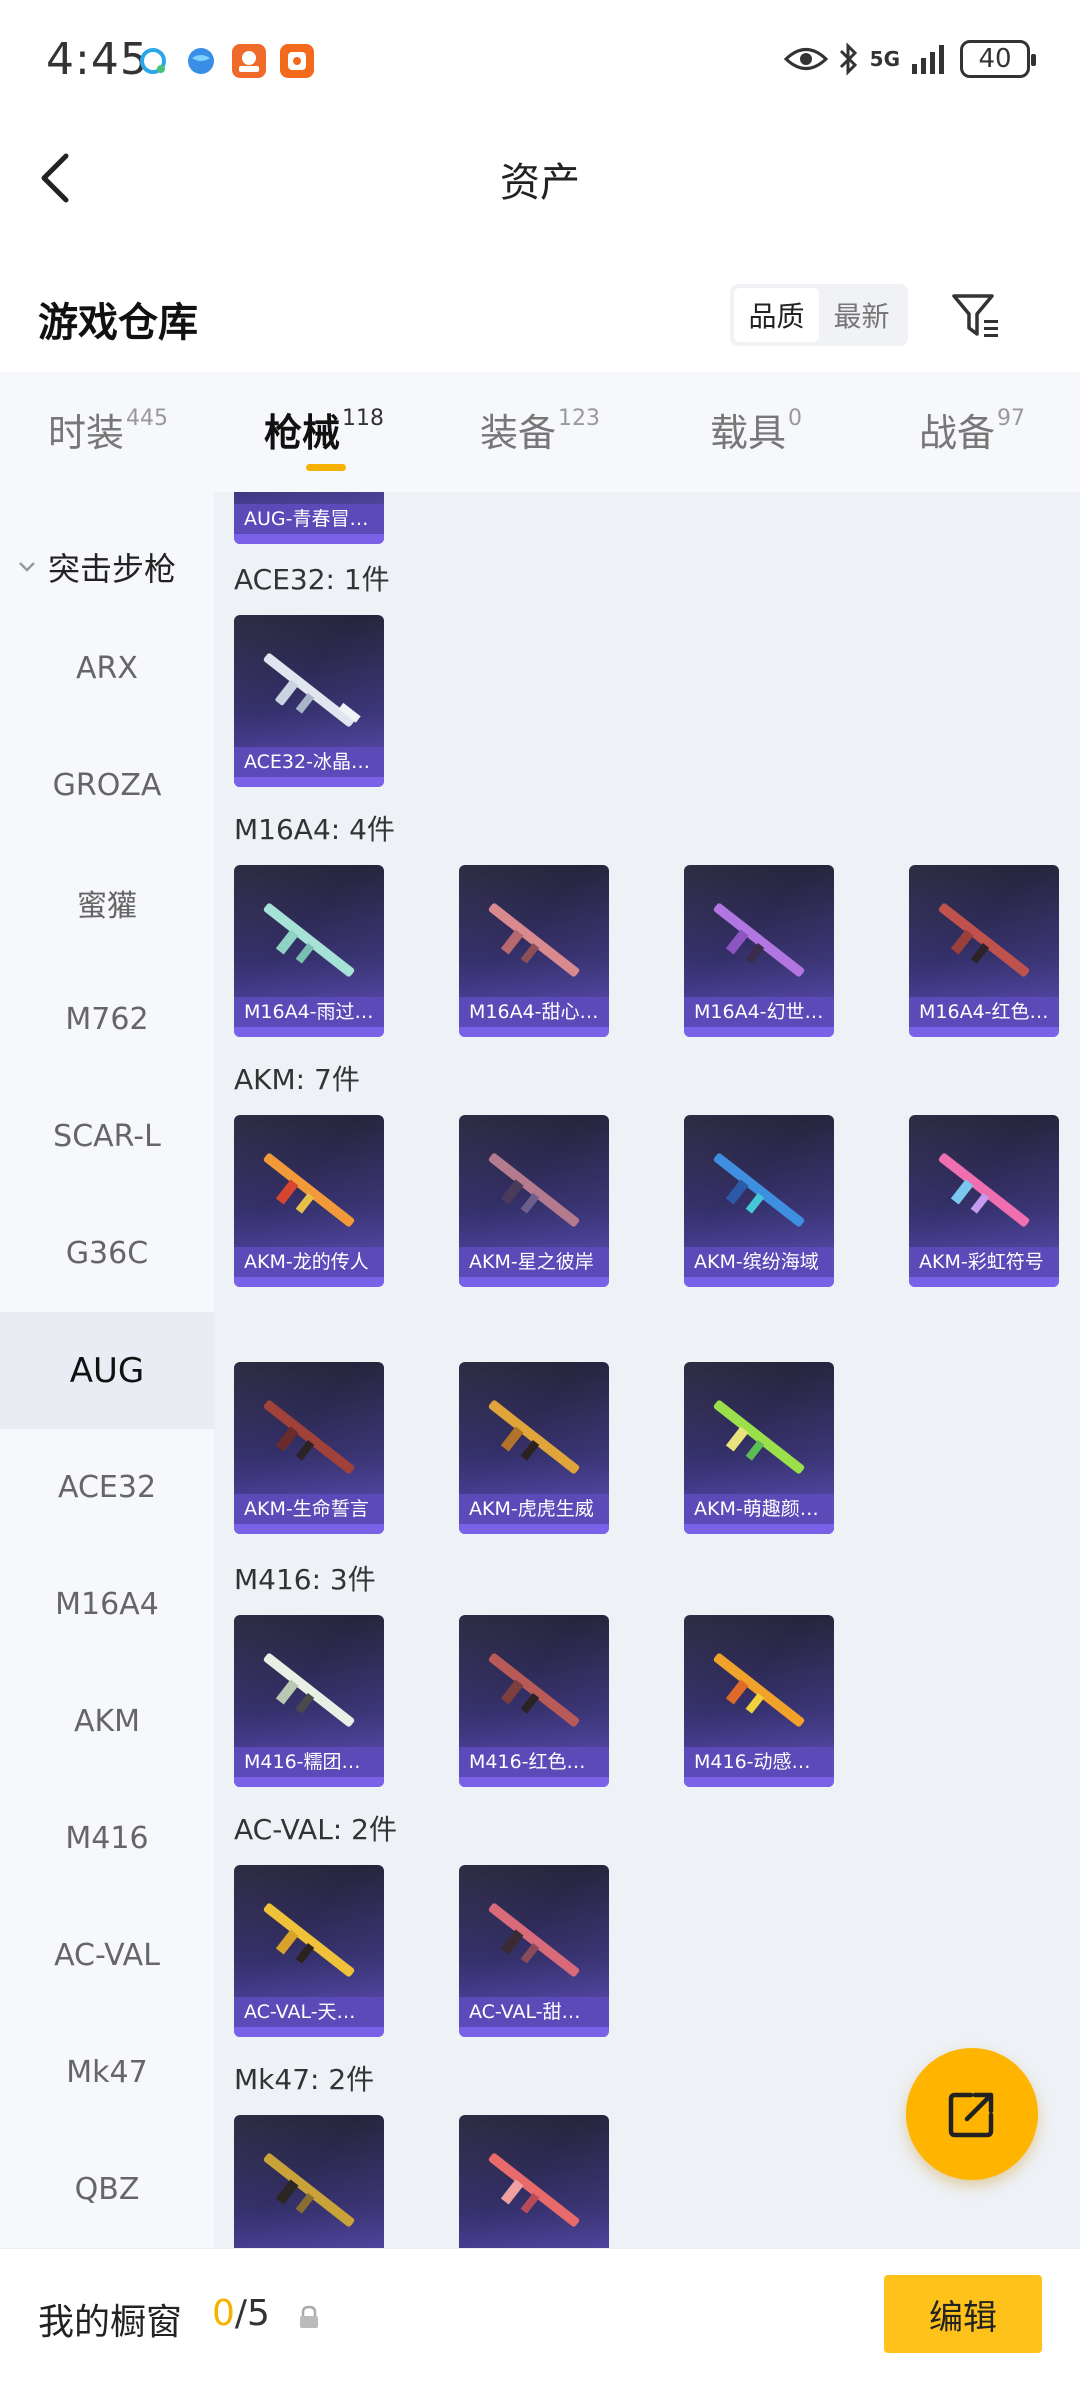  What do you see at coordinates (540, 2314) in the screenshot?
I see `showcase-bar: 我的橱窗 0/5 编辑` at bounding box center [540, 2314].